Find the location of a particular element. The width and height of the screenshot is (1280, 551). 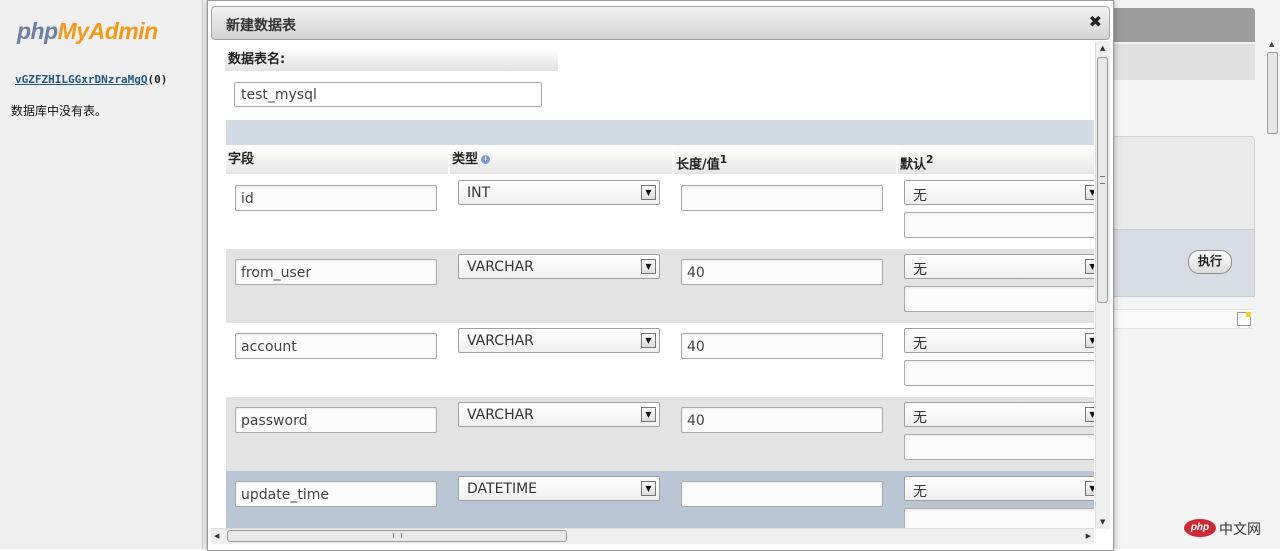

horizontal-scrollbar-thumb is located at coordinates (397, 536).